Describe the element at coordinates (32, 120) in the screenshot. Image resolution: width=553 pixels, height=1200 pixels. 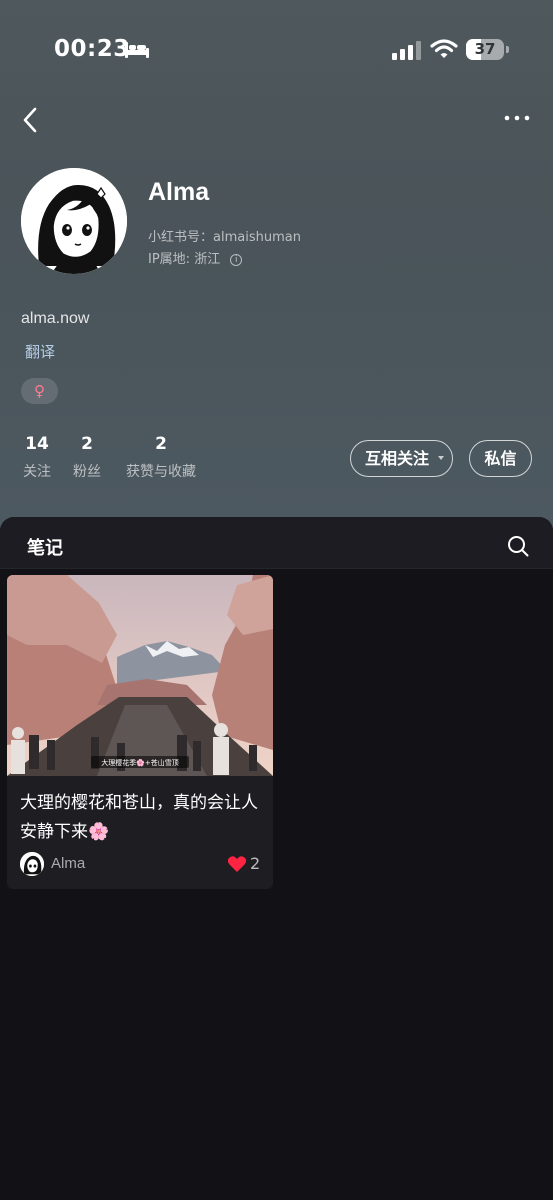
I see `back-button` at that location.